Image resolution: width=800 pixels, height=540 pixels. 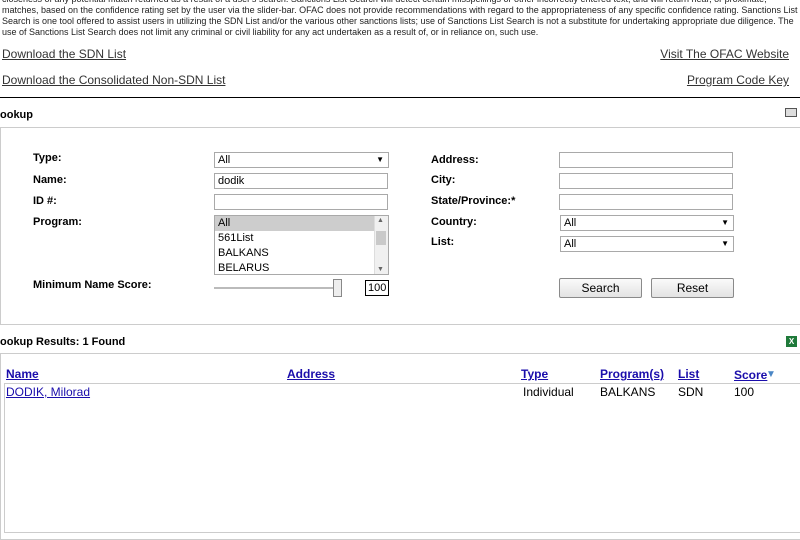 What do you see at coordinates (688, 374) in the screenshot?
I see `column-header-list: List` at bounding box center [688, 374].